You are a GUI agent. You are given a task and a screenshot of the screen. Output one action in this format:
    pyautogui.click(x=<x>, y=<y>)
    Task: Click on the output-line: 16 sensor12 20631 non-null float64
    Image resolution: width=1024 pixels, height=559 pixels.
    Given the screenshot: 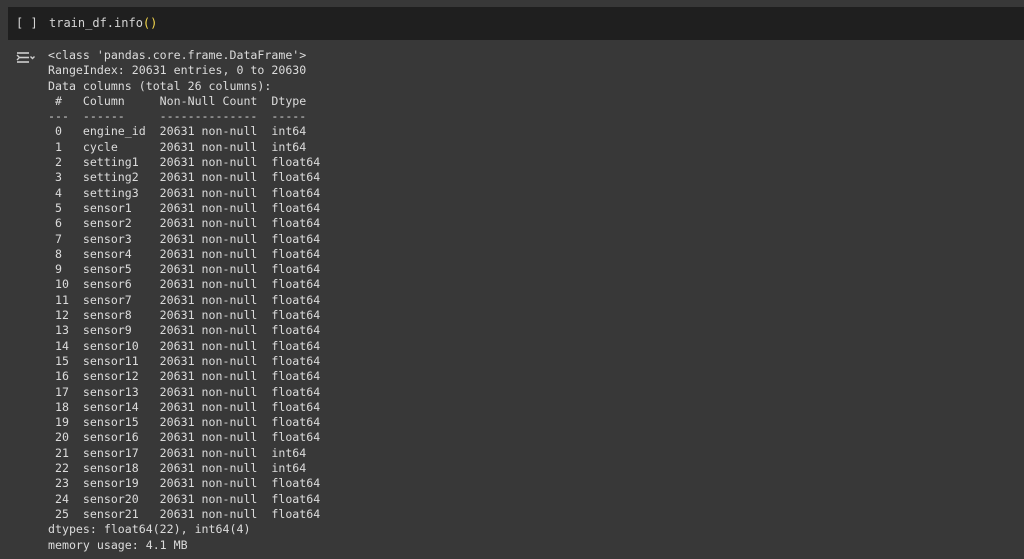 What is the action you would take?
    pyautogui.click(x=184, y=376)
    